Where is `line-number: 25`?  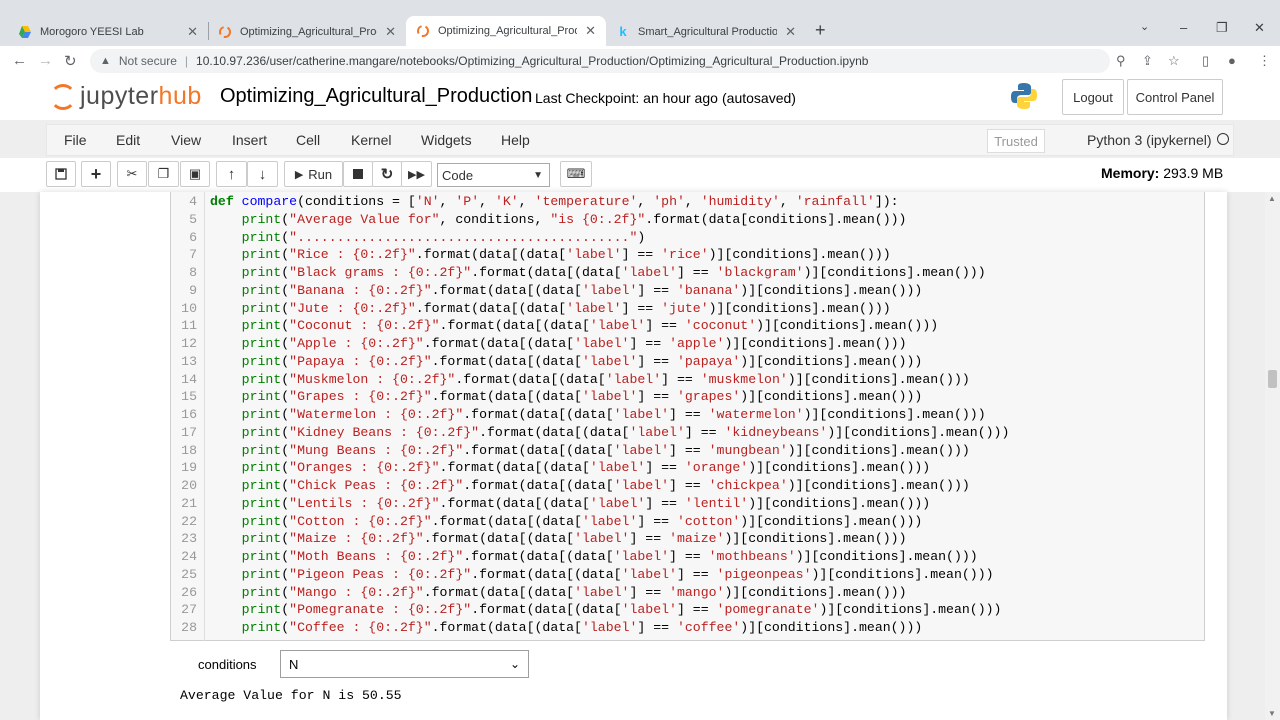 line-number: 25 is located at coordinates (189, 574).